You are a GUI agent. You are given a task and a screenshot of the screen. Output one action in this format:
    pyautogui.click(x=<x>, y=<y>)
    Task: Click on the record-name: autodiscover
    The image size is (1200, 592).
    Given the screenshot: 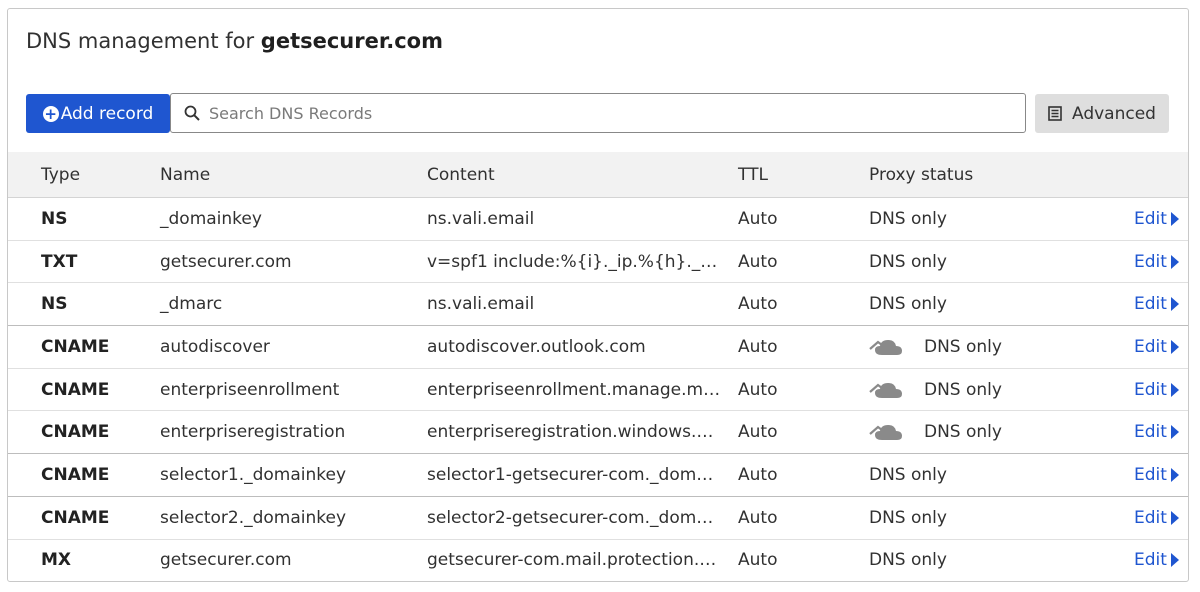 What is the action you would take?
    pyautogui.click(x=215, y=346)
    